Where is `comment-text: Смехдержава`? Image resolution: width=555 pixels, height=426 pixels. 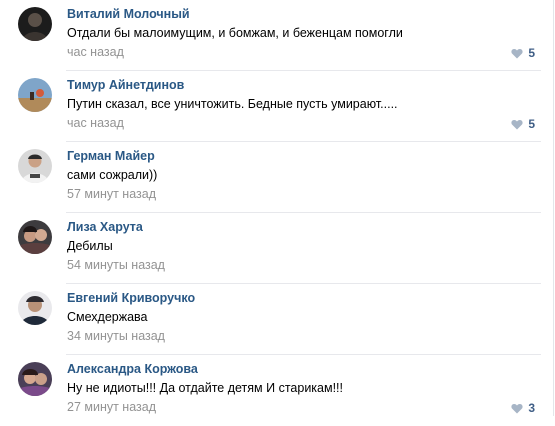
comment-text: Смехдержава is located at coordinates (107, 317).